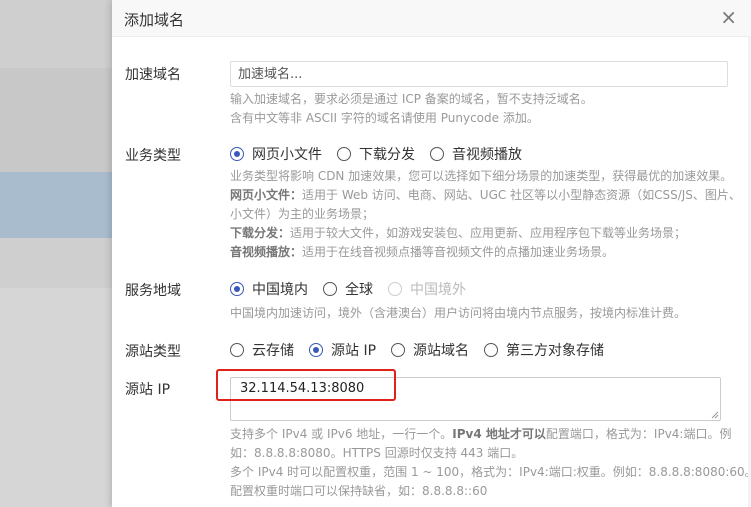  Describe the element at coordinates (269, 289) in the screenshot. I see `radio-mainland-china: 中国境内` at that location.